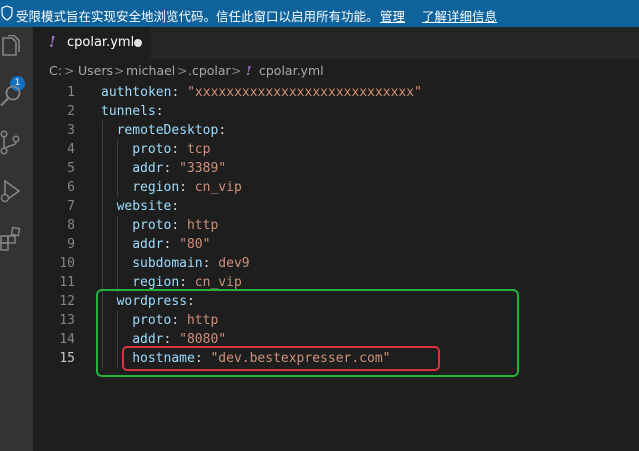  Describe the element at coordinates (71, 149) in the screenshot. I see `line-number: 4` at that location.